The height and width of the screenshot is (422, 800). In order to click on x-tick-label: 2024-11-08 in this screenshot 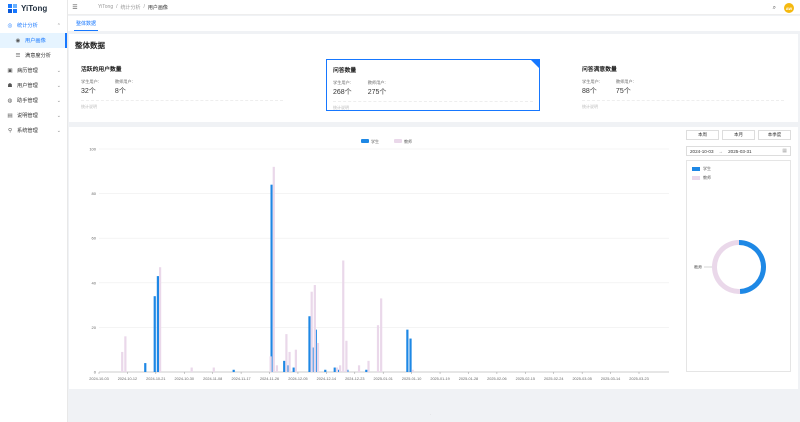, I will do `click(212, 379)`.